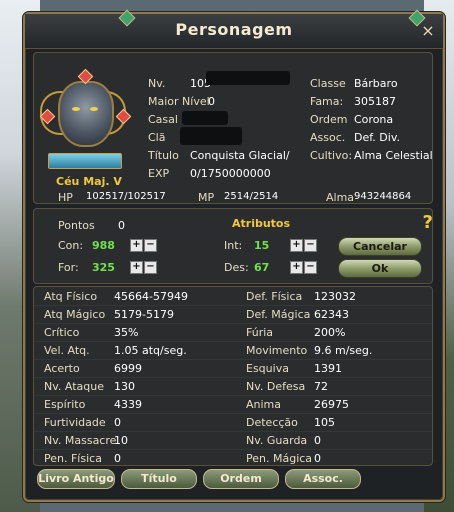 The image size is (454, 512). I want to click on window-title: Personagem, so click(234, 29).